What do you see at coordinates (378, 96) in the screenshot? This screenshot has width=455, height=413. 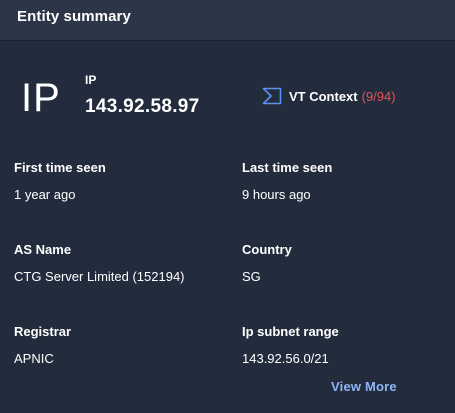 I see `vt-context-count: (9/94)` at bounding box center [378, 96].